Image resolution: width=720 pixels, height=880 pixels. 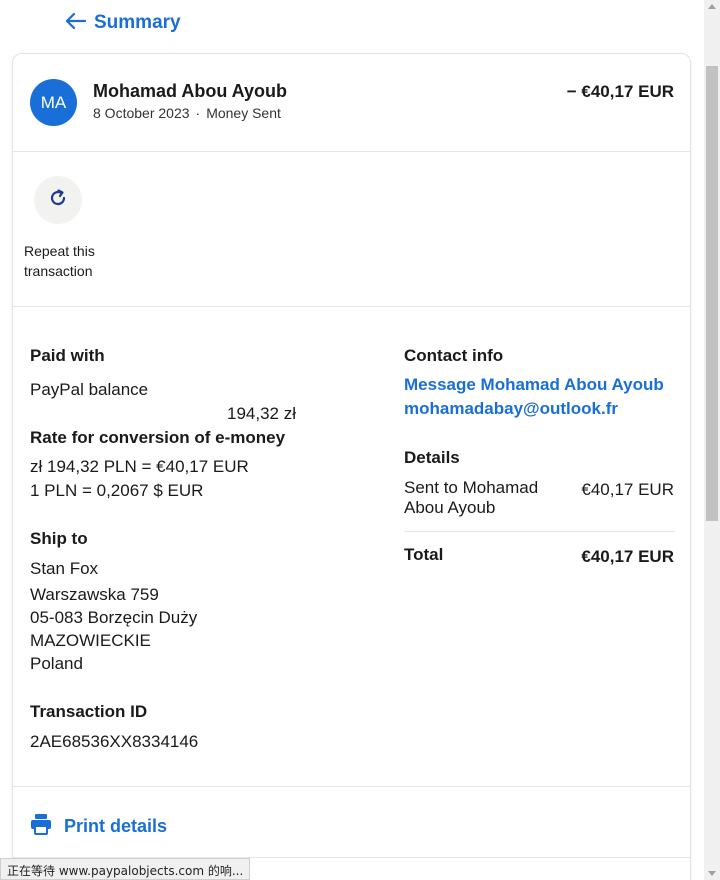 What do you see at coordinates (139, 466) in the screenshot?
I see `conversion-line-1: zł 194,32 PLN = €40,17 EUR` at bounding box center [139, 466].